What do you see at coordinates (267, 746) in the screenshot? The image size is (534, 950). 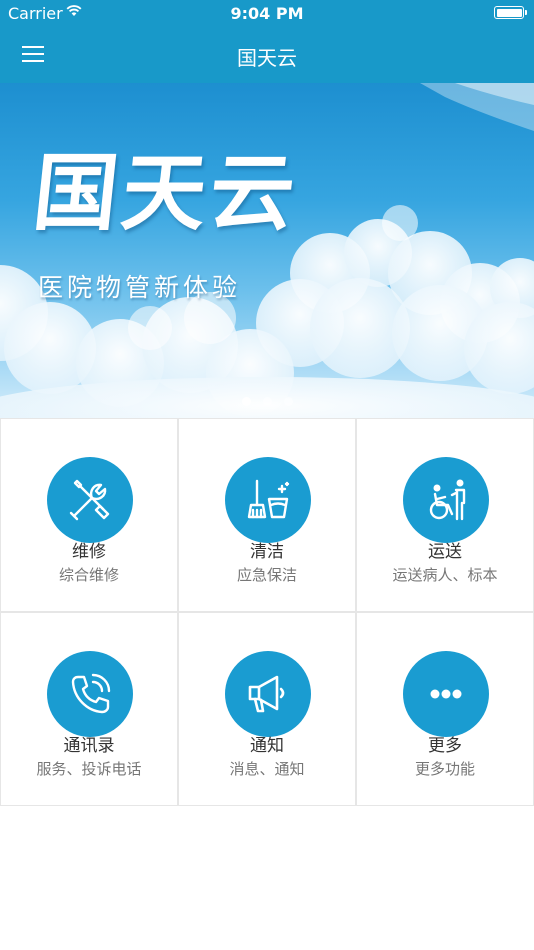 I see `tile-title: 通知` at bounding box center [267, 746].